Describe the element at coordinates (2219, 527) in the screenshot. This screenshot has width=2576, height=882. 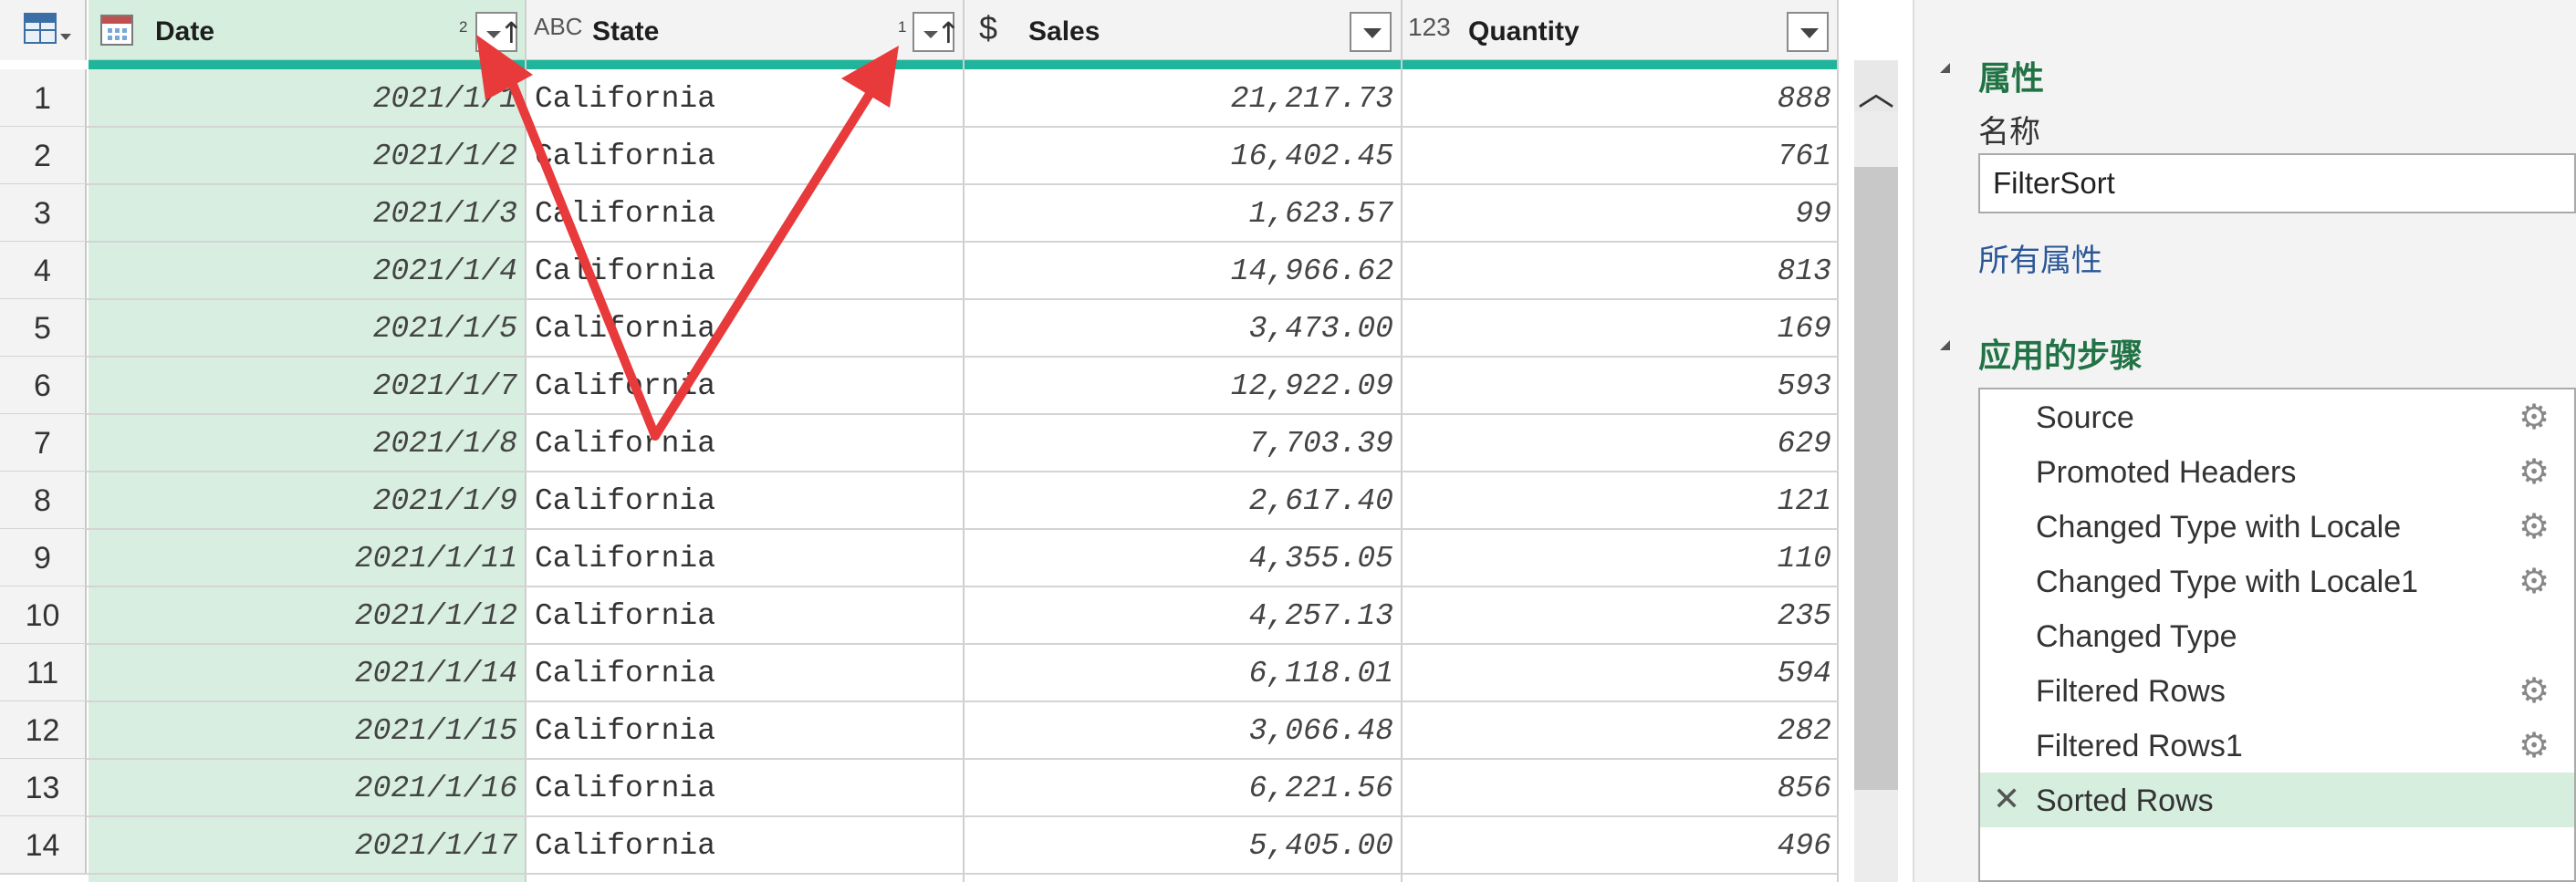
I see `applied-step-label: Changed Type with Locale` at that location.